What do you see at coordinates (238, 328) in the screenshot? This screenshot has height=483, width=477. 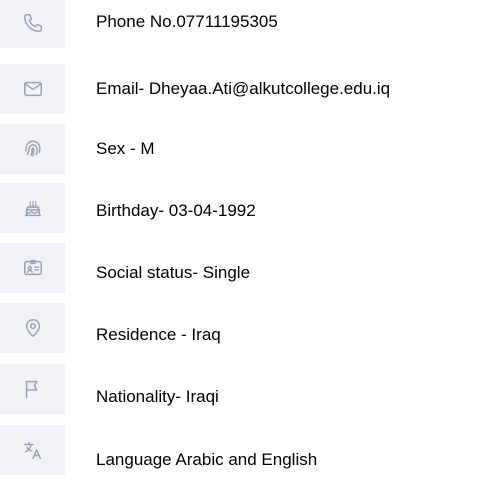 I see `info-row-residence: Residence - Iraq` at bounding box center [238, 328].